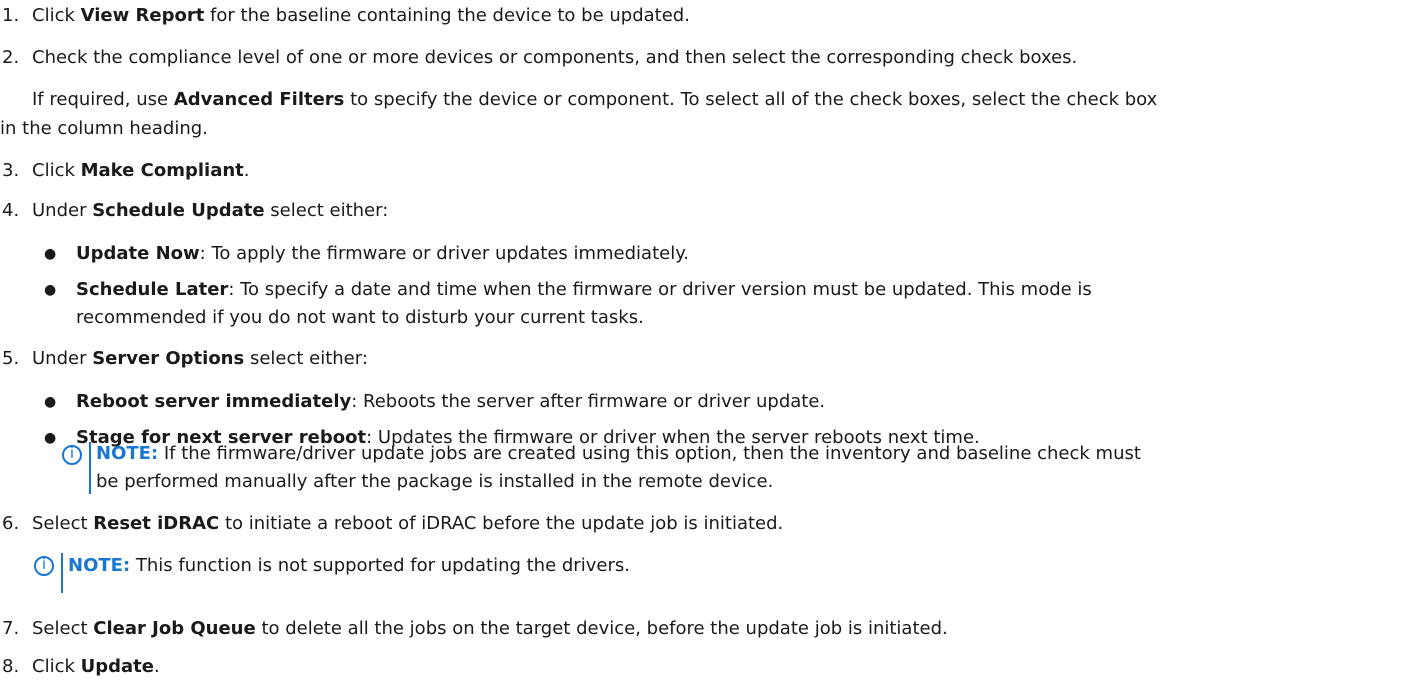 The image size is (1418, 682). What do you see at coordinates (11, 170) in the screenshot?
I see `step-number: 3.` at bounding box center [11, 170].